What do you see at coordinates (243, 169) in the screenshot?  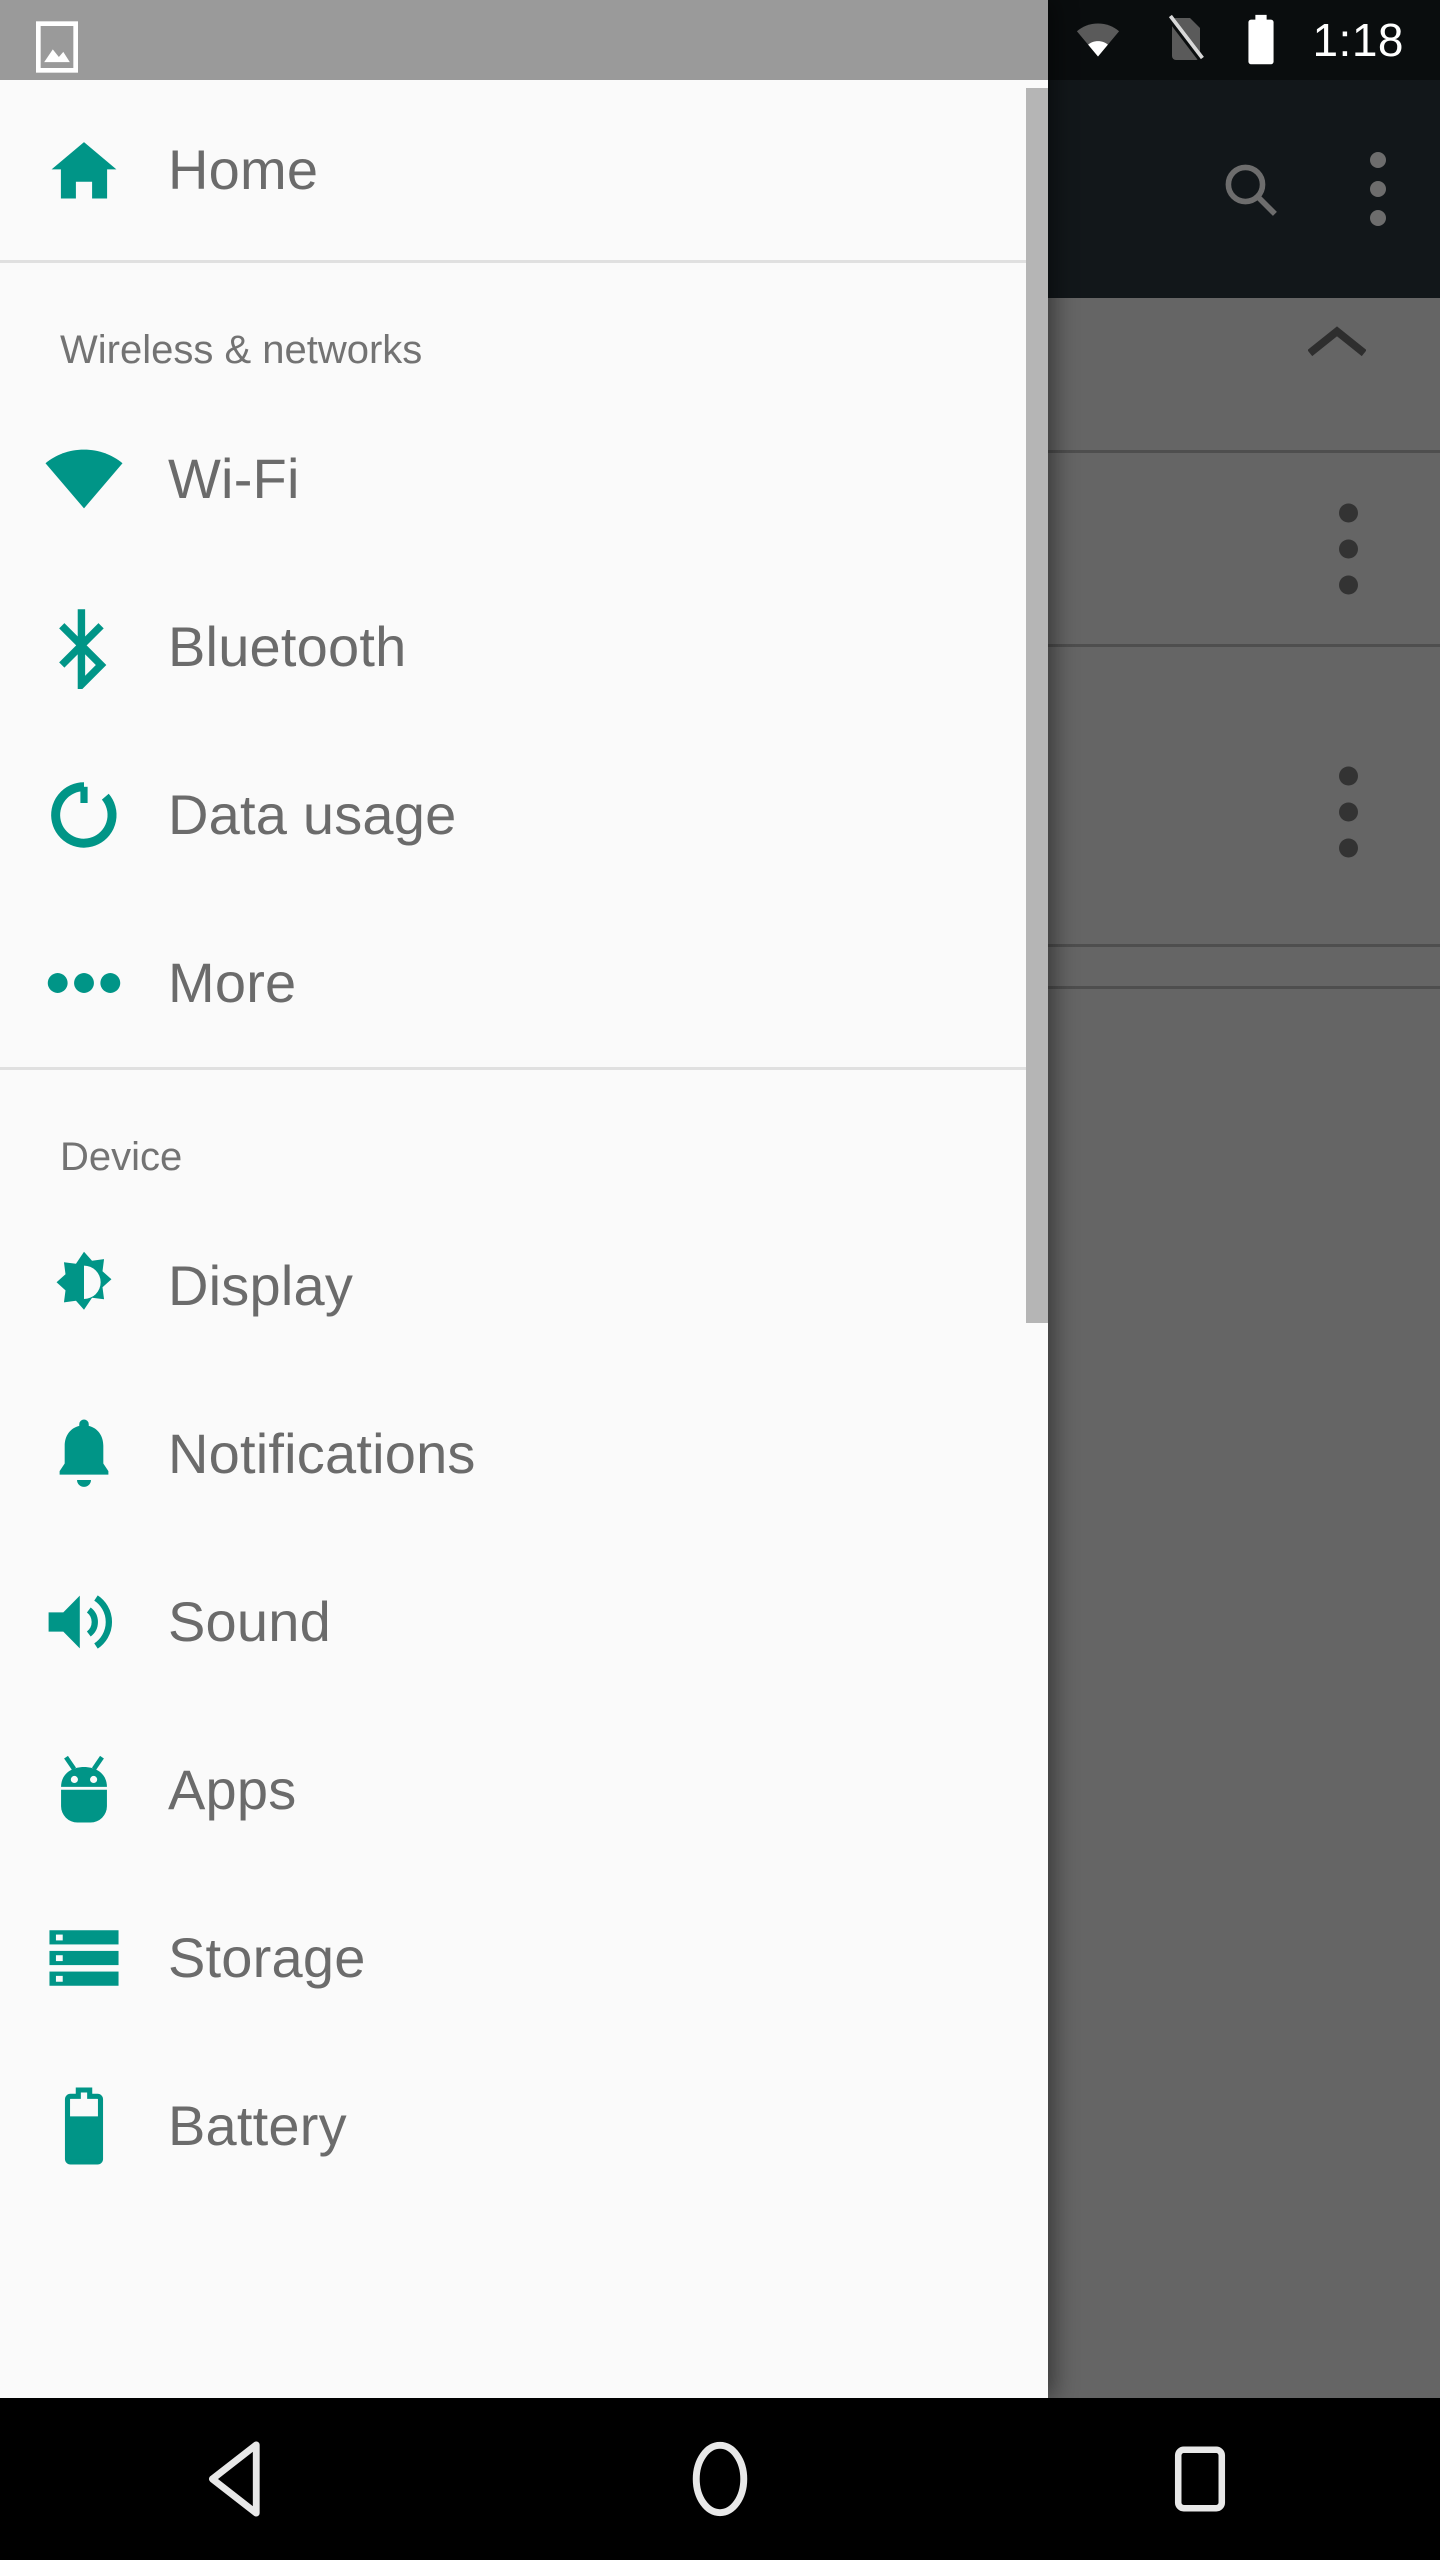 I see `drawer-item-label: Home` at bounding box center [243, 169].